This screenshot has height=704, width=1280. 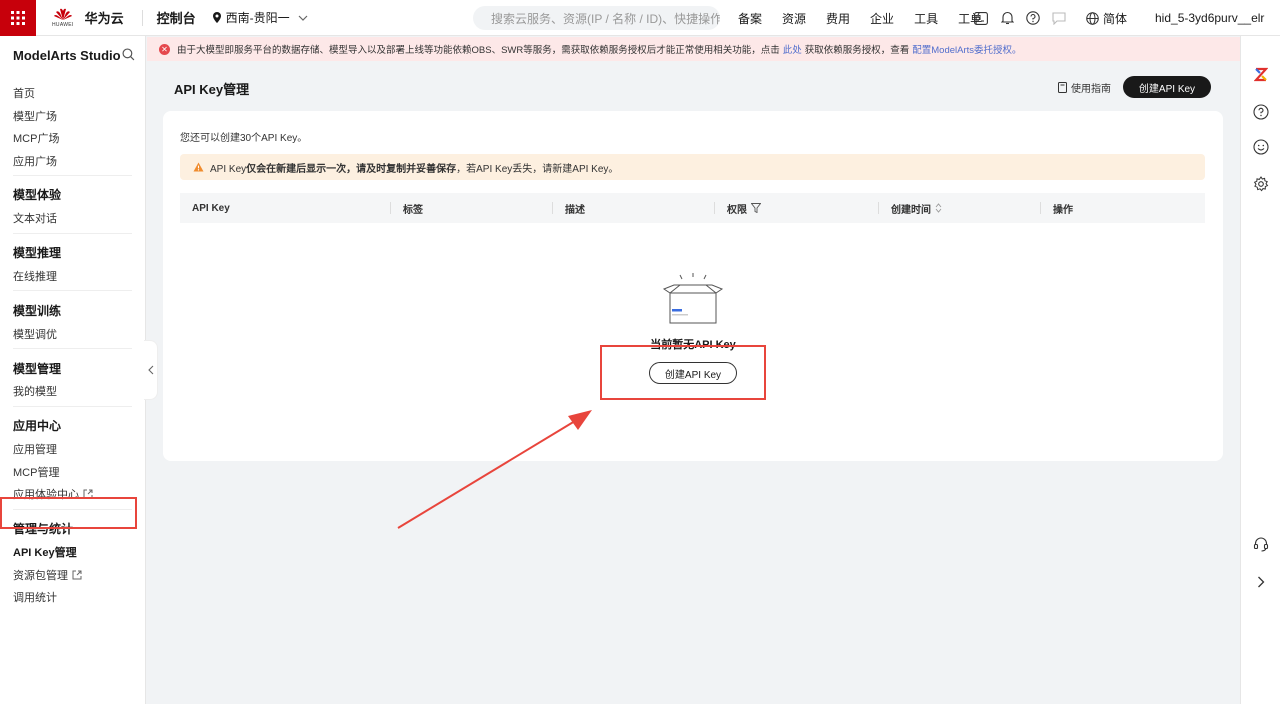 I want to click on sidebar-item-label: MCP管理, so click(x=36, y=473).